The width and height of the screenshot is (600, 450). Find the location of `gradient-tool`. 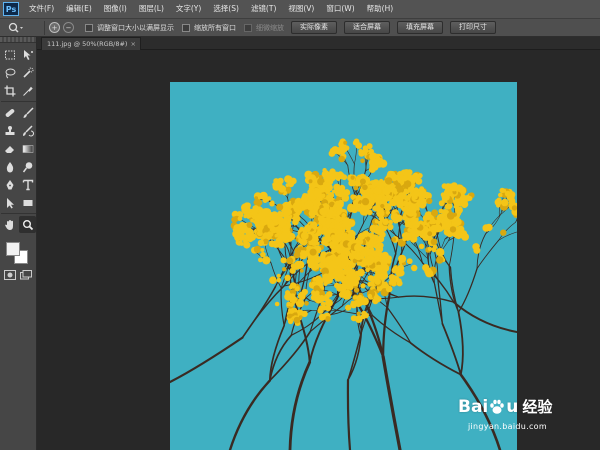

gradient-tool is located at coordinates (27, 148).